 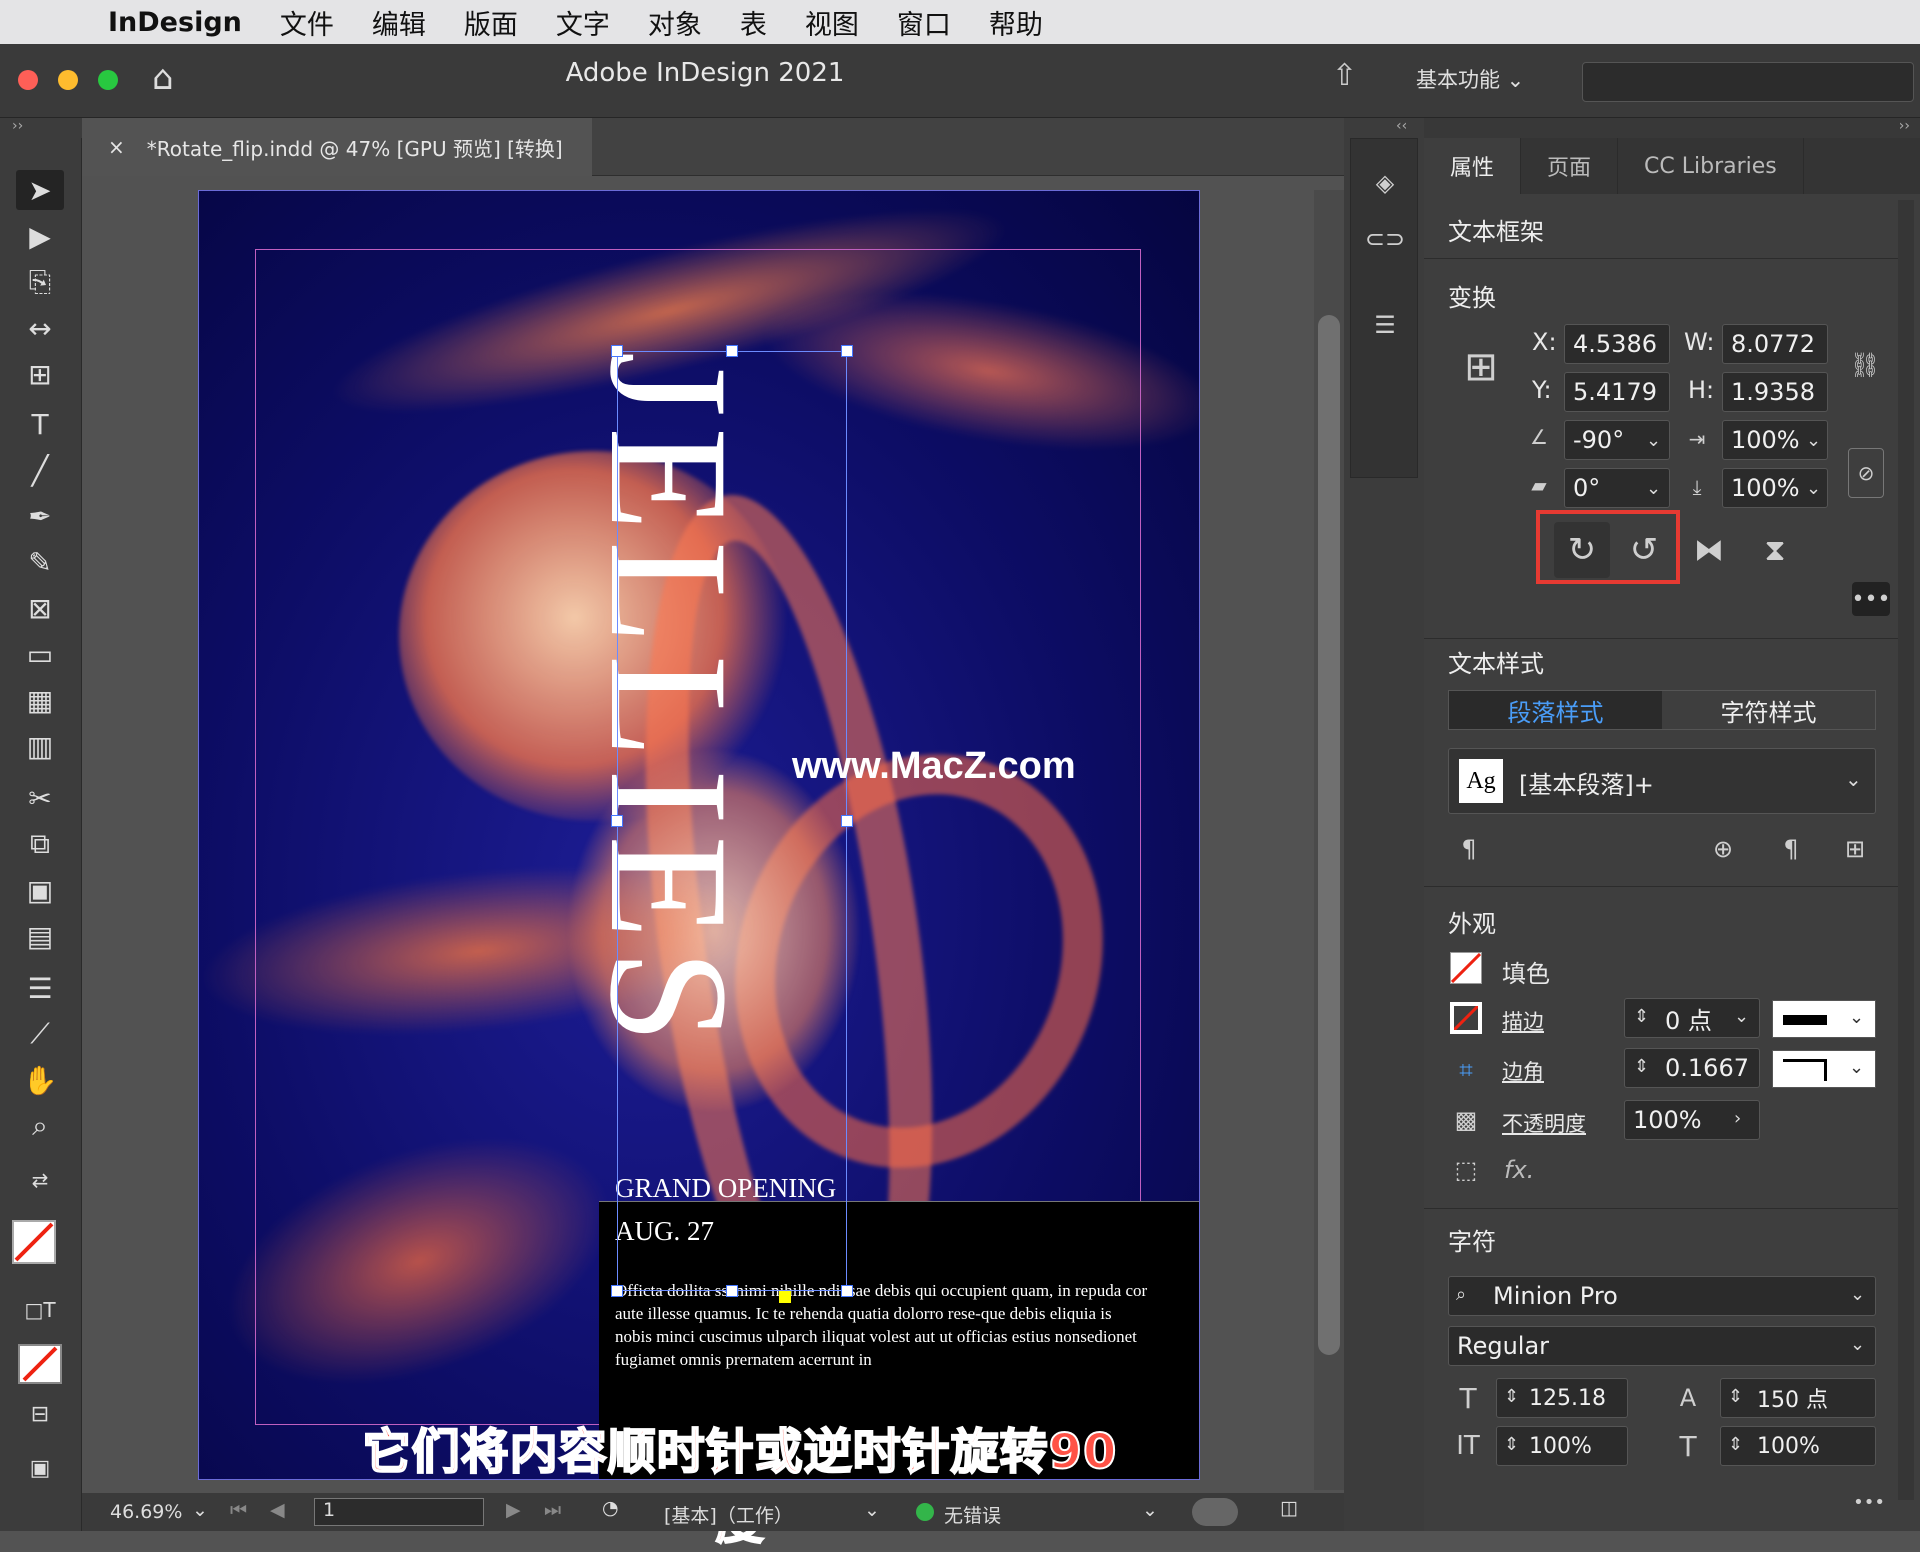 I want to click on menu-file: 文件, so click(x=307, y=22).